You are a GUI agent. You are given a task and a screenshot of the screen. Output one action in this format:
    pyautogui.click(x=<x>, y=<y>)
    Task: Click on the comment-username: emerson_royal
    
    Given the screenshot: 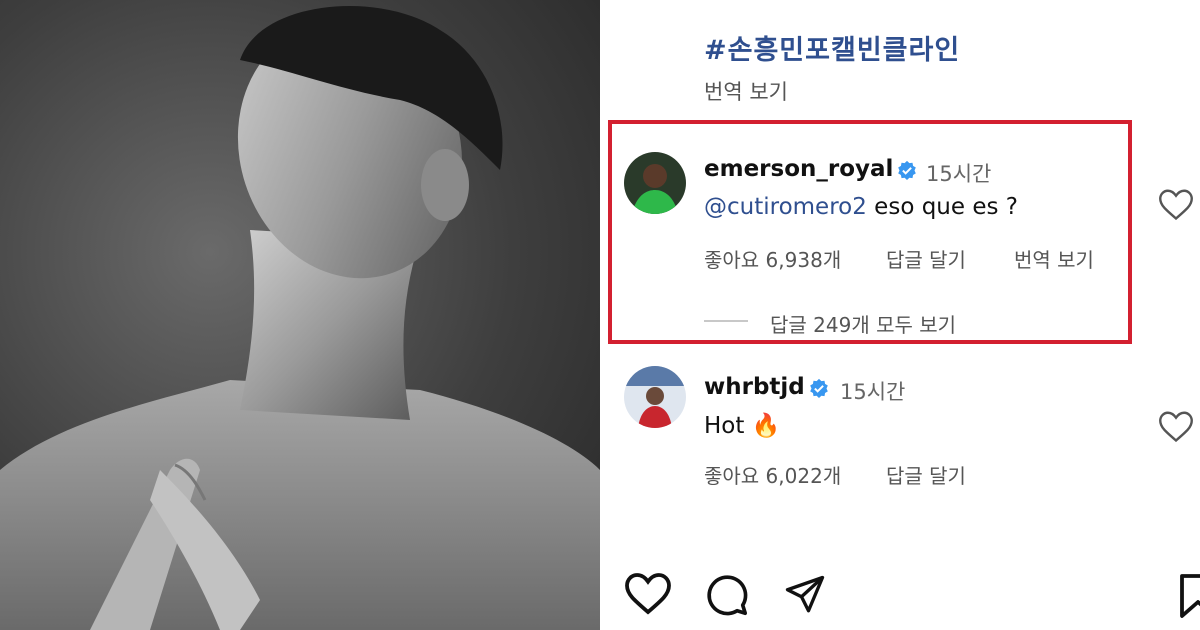 What is the action you would take?
    pyautogui.click(x=798, y=169)
    